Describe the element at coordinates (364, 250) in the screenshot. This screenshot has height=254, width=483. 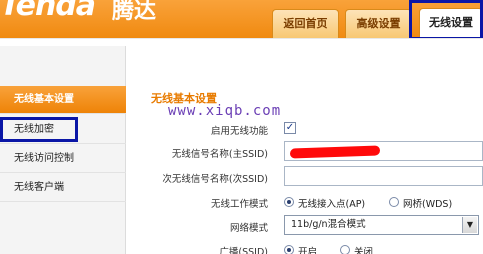
I see `broadcast-off-label: 关闭` at that location.